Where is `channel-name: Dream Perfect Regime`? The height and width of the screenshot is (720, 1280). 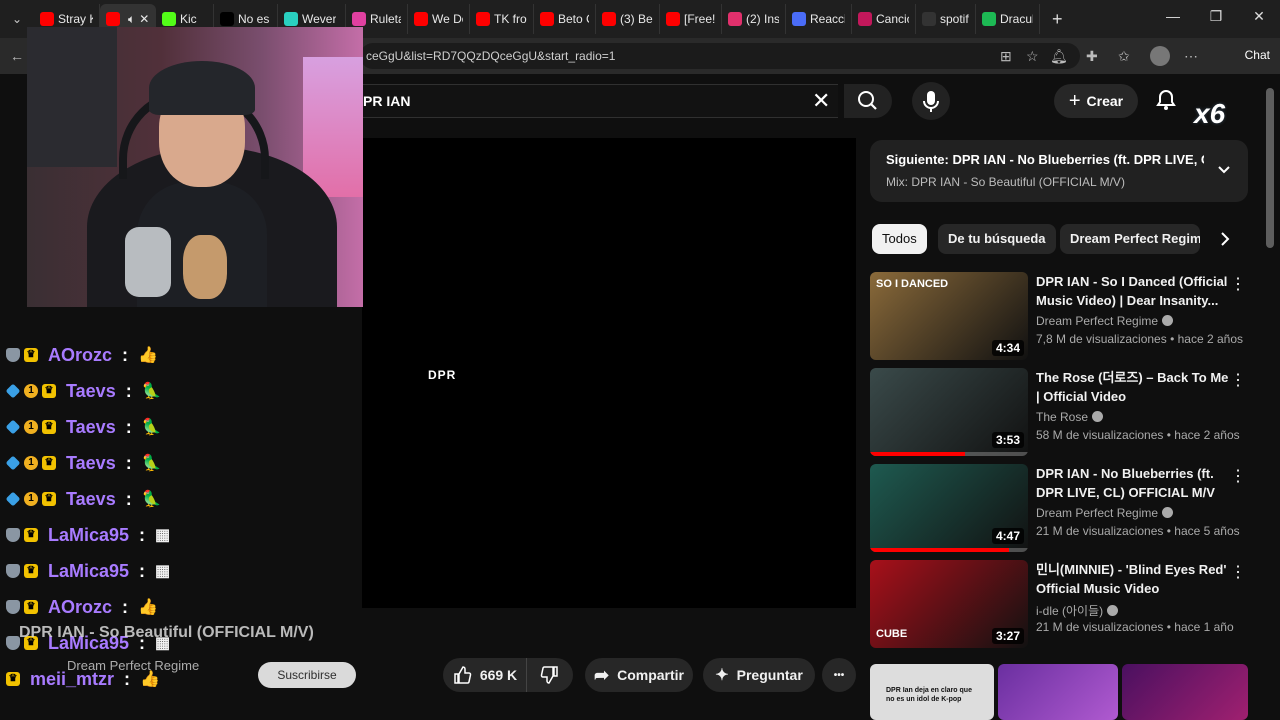
channel-name: Dream Perfect Regime is located at coordinates (133, 665).